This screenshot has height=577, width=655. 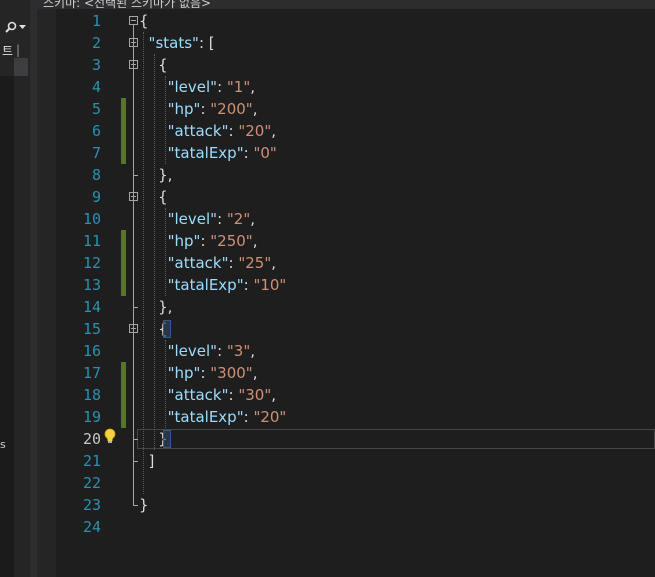 What do you see at coordinates (15, 27) in the screenshot?
I see `search-dropdown` at bounding box center [15, 27].